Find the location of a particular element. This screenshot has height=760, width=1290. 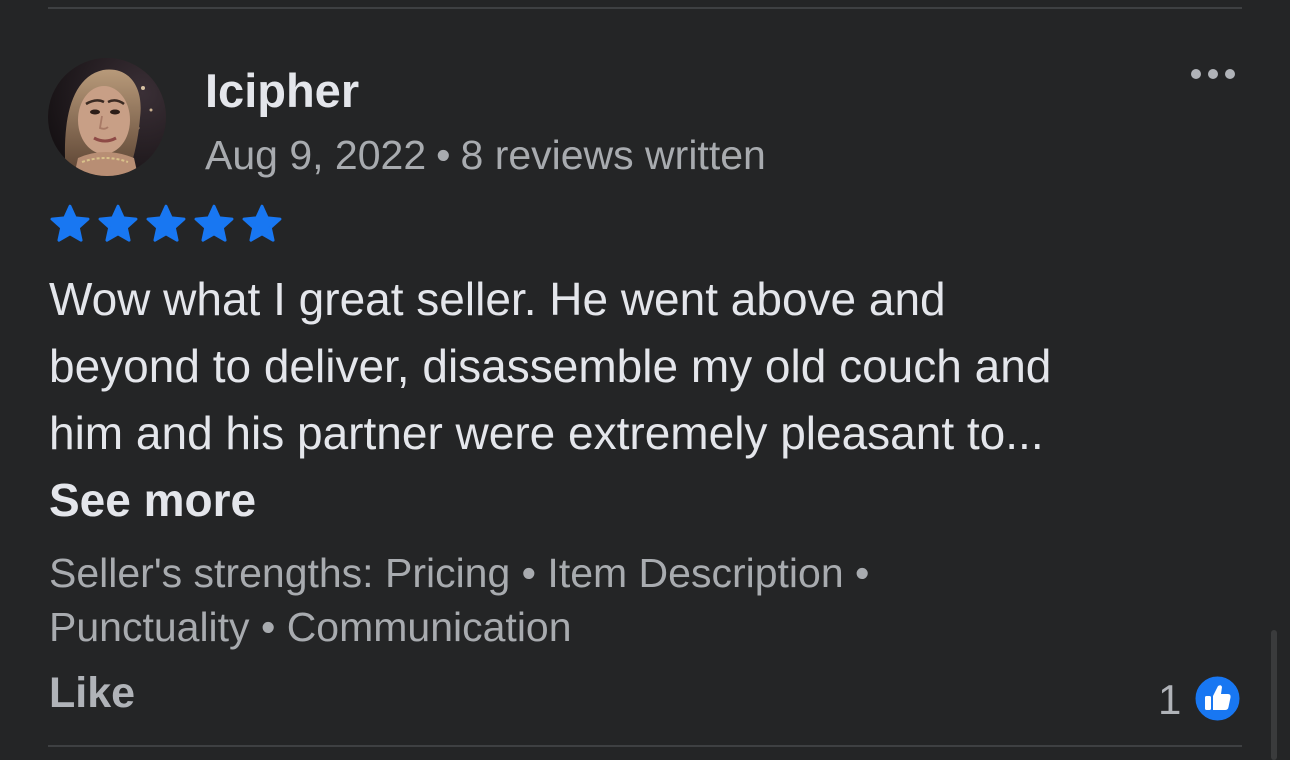

star-rating is located at coordinates (166, 224).